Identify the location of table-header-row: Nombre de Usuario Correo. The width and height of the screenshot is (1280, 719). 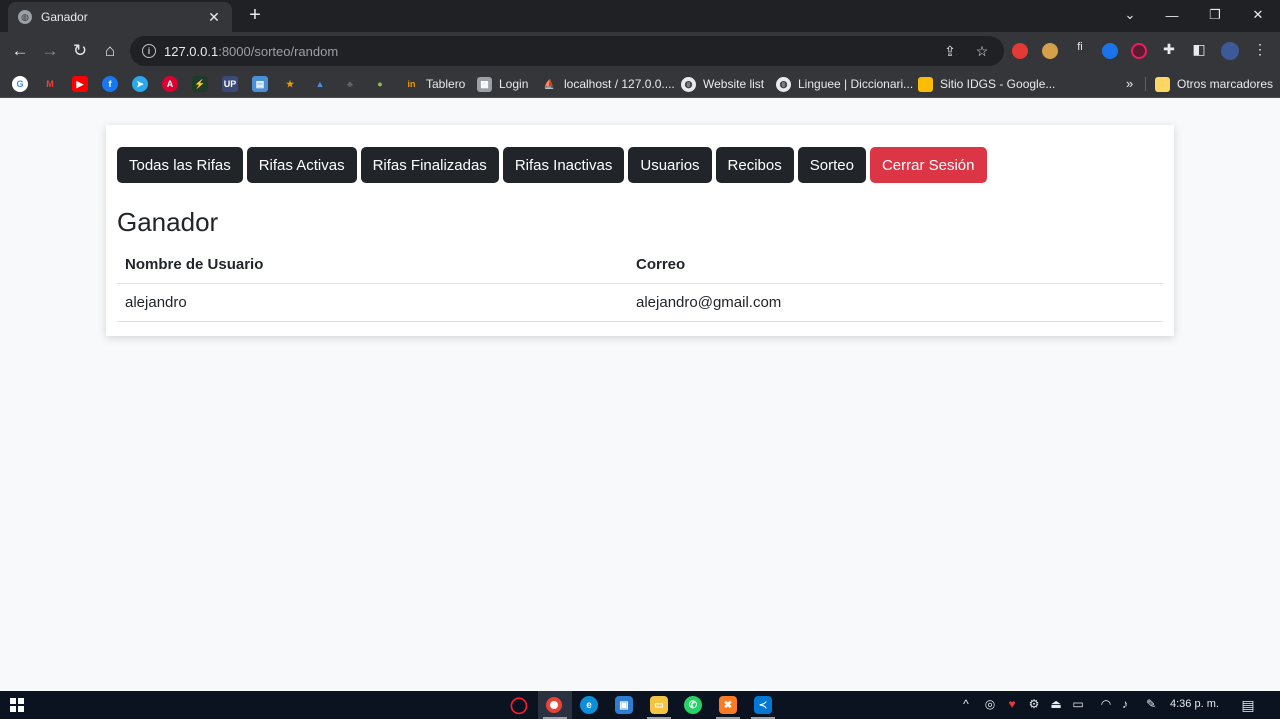
(640, 265).